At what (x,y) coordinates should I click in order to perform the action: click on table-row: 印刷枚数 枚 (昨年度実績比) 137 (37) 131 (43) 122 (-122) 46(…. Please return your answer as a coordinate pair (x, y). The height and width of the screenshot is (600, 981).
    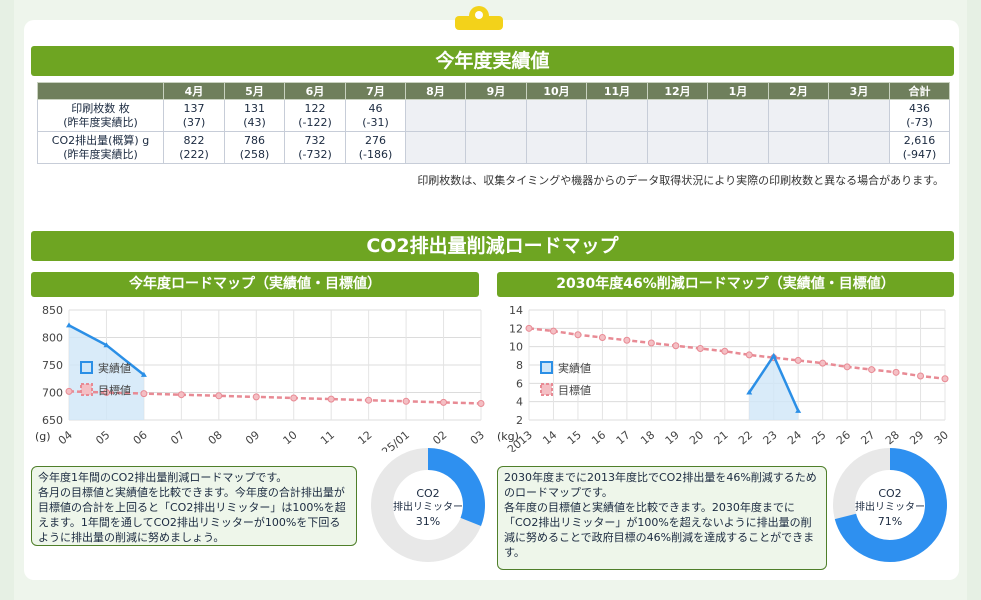
    Looking at the image, I should click on (493, 115).